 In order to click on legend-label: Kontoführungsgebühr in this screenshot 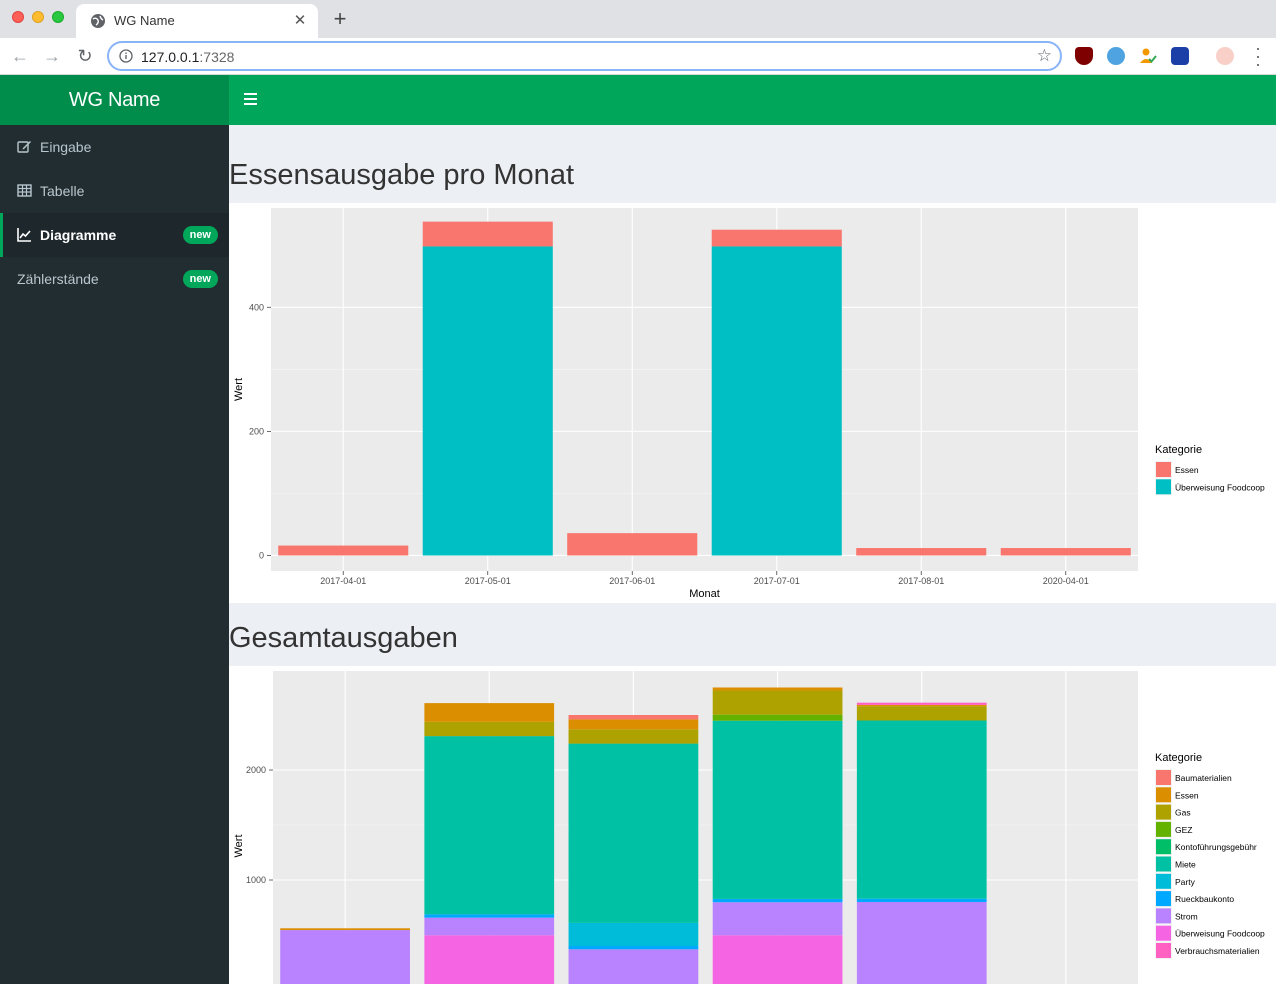, I will do `click(1216, 847)`.